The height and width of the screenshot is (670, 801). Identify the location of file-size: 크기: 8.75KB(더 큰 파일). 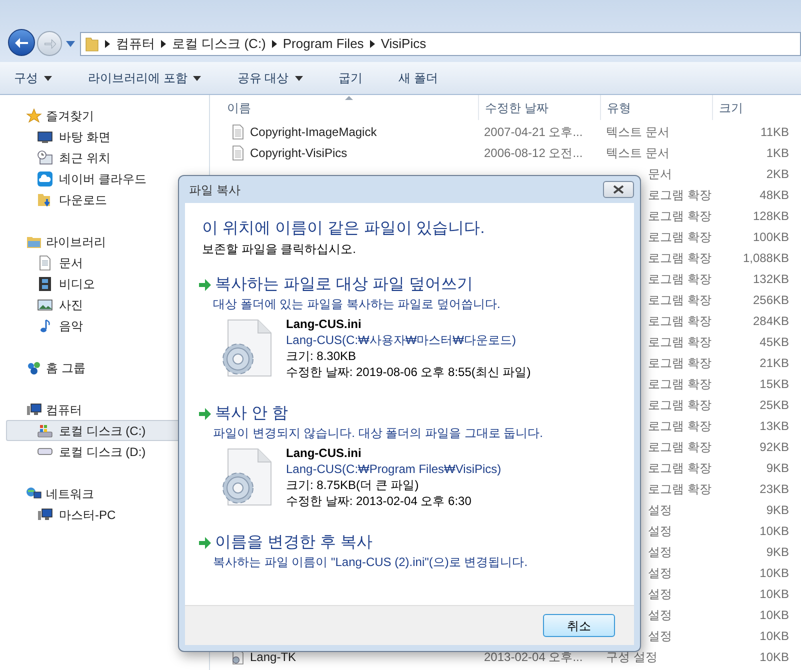
(353, 485).